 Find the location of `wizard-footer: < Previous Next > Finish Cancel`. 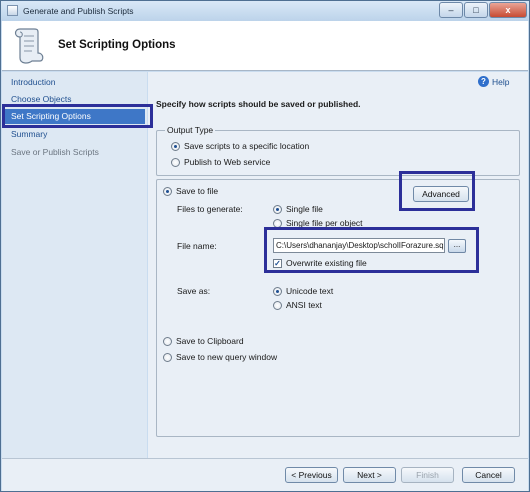

wizard-footer: < Previous Next > Finish Cancel is located at coordinates (265, 474).